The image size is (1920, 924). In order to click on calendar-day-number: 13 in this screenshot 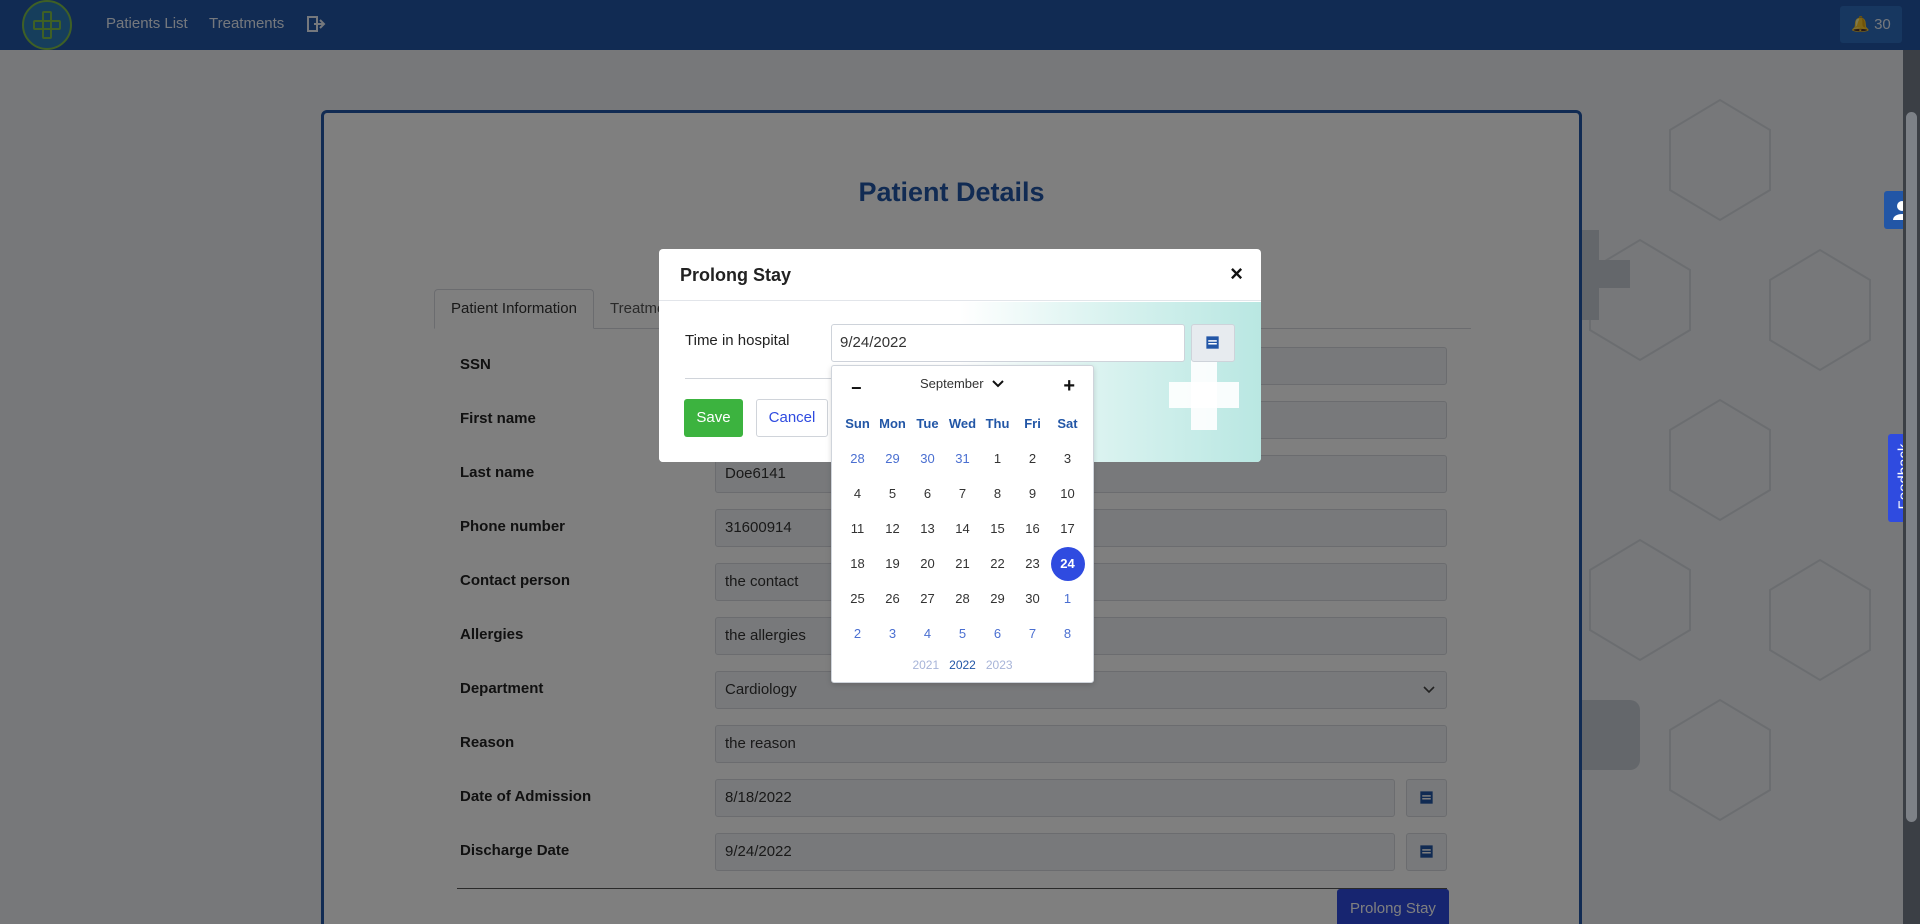, I will do `click(927, 528)`.